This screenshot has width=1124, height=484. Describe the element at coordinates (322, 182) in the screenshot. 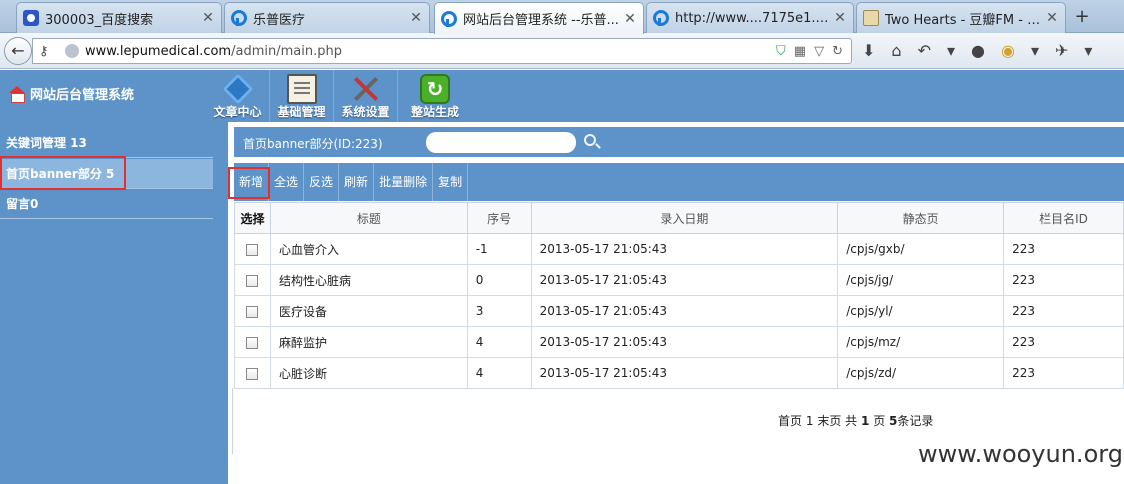

I see `invert-selection-button: 反选` at that location.